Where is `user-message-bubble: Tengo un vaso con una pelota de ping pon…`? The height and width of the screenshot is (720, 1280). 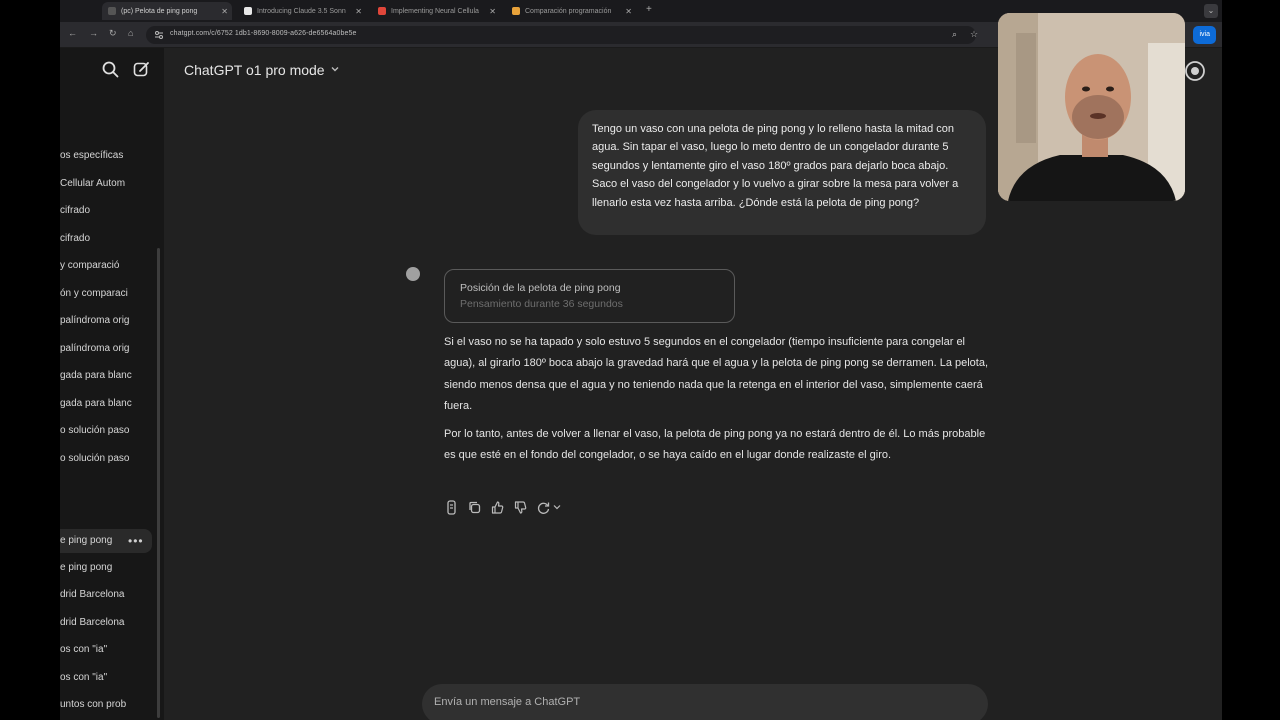 user-message-bubble: Tengo un vaso con una pelota de ping pon… is located at coordinates (782, 172).